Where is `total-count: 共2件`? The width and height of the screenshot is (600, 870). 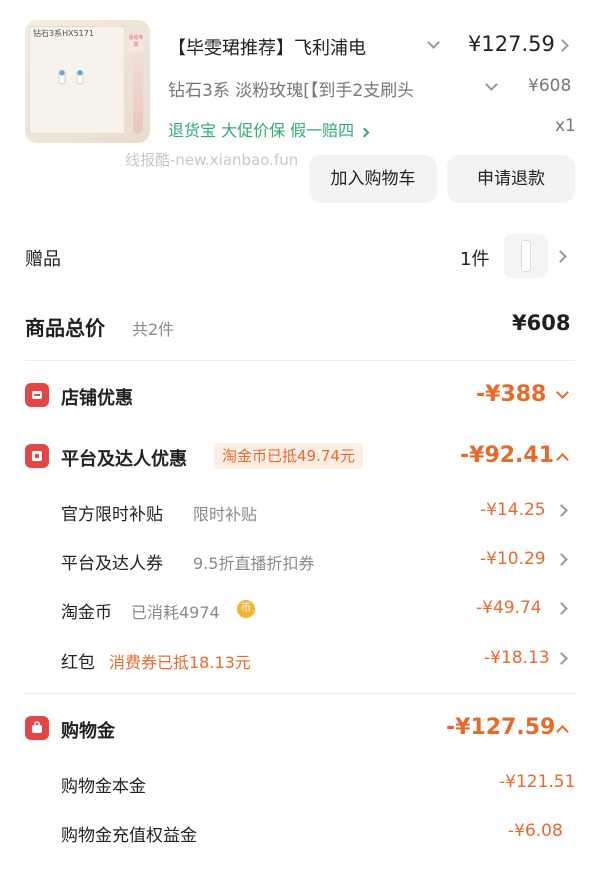
total-count: 共2件 is located at coordinates (153, 329).